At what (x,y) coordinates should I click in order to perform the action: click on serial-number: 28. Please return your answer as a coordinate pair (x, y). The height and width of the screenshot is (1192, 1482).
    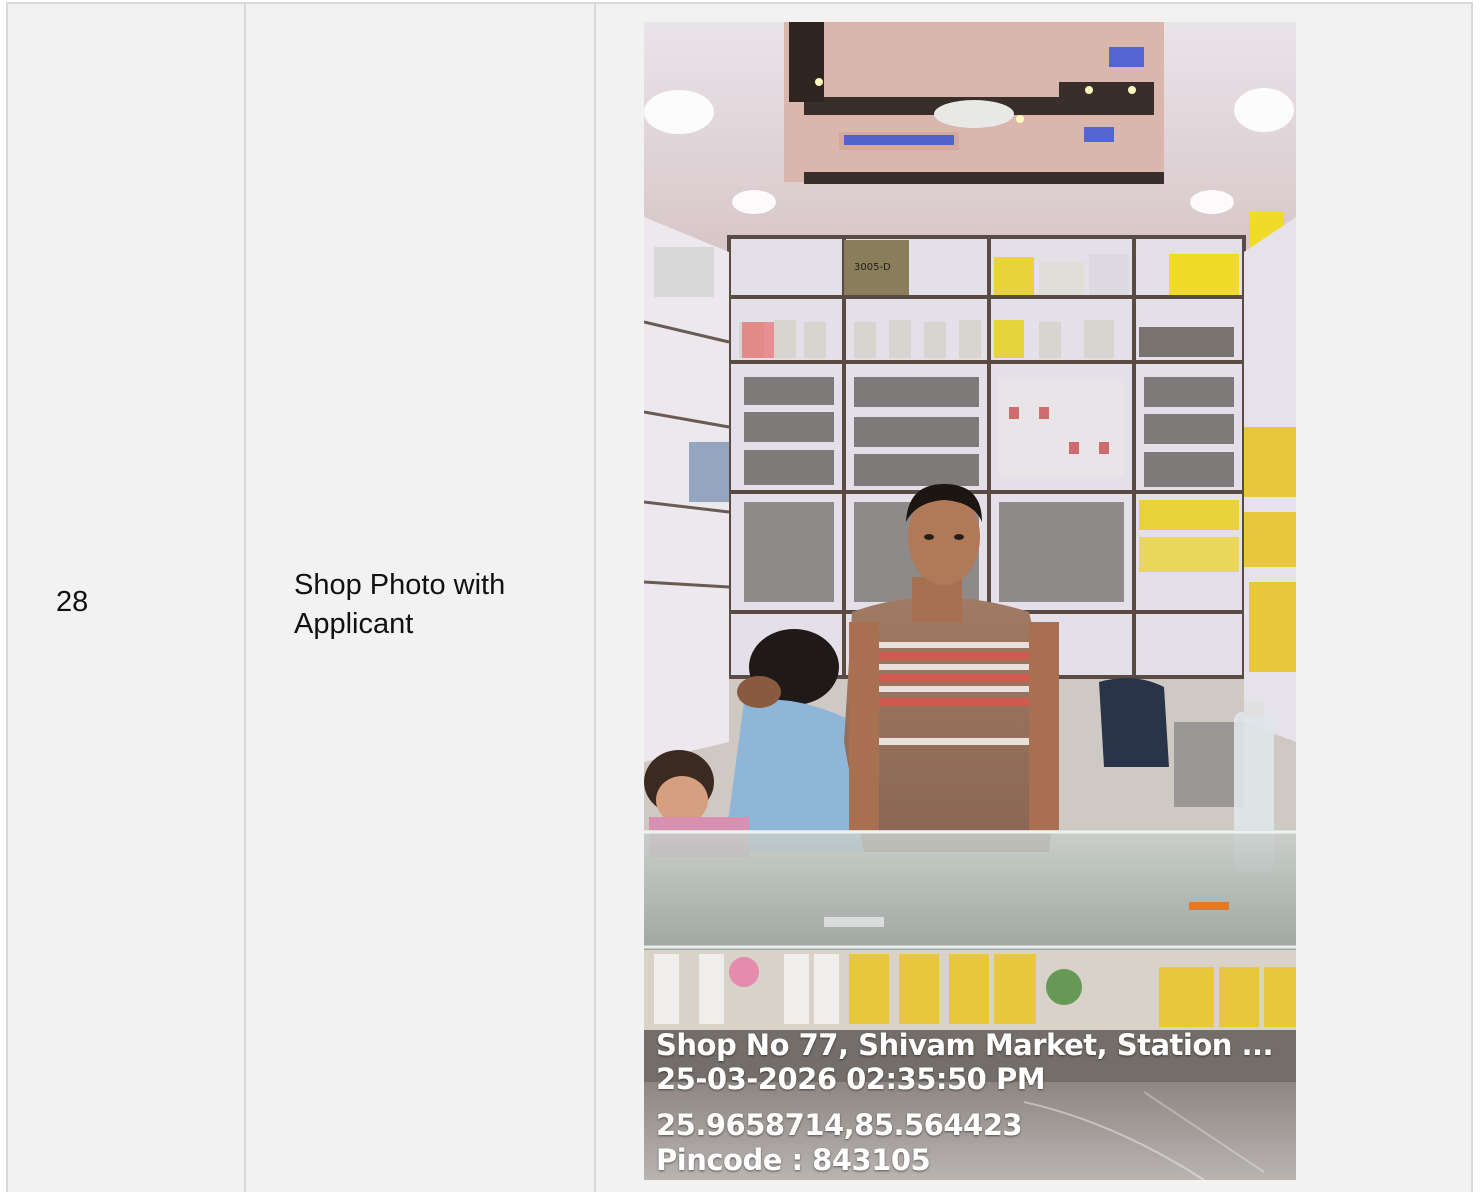
    Looking at the image, I should click on (72, 602).